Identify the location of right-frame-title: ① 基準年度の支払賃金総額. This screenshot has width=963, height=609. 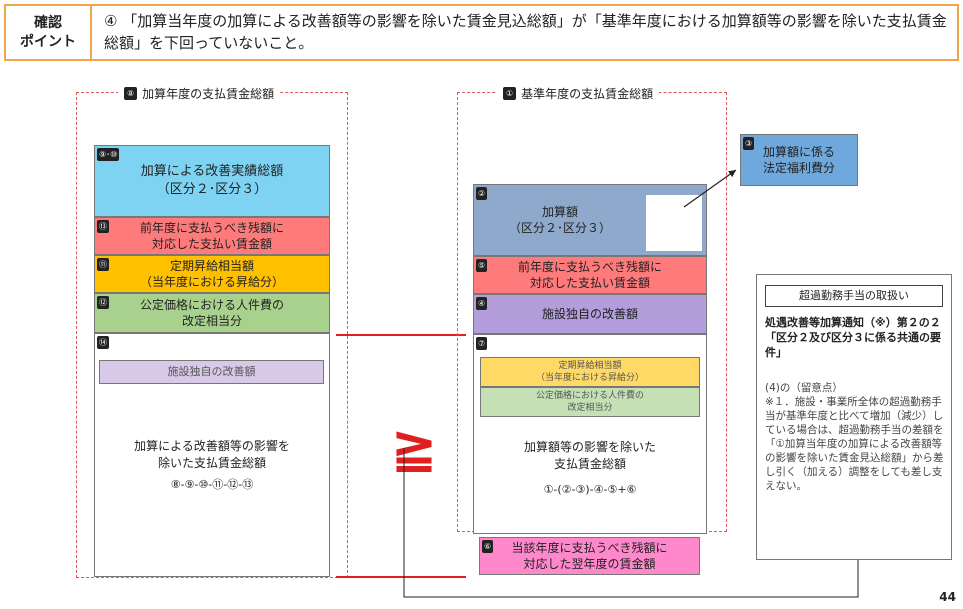
(578, 93).